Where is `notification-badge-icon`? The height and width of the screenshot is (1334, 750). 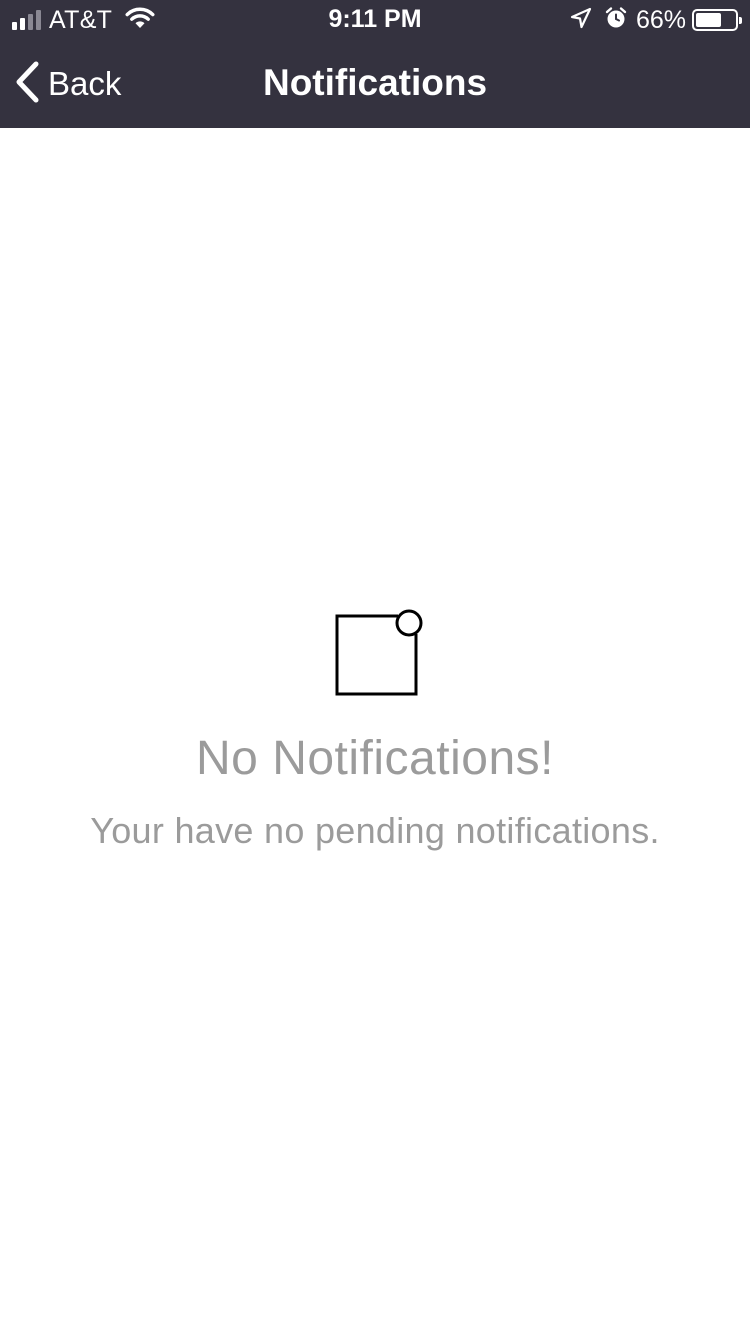
notification-badge-icon is located at coordinates (375, 654).